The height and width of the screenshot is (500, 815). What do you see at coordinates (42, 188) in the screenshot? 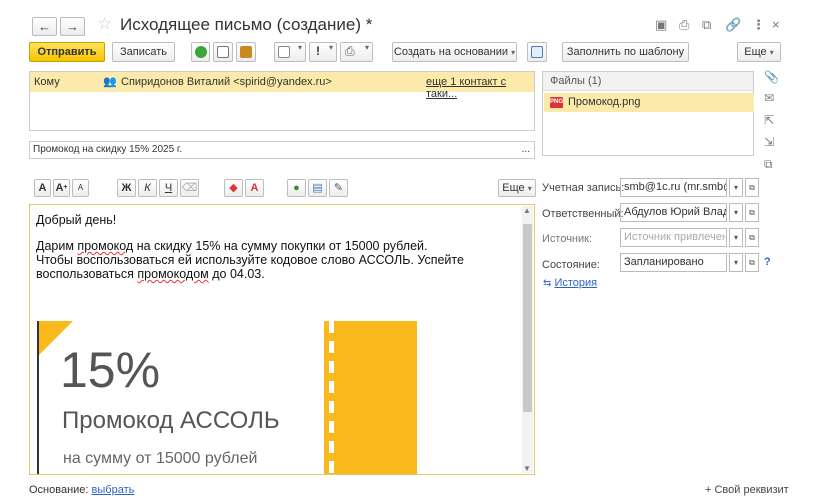
I see `font-size-up-button: A` at bounding box center [42, 188].